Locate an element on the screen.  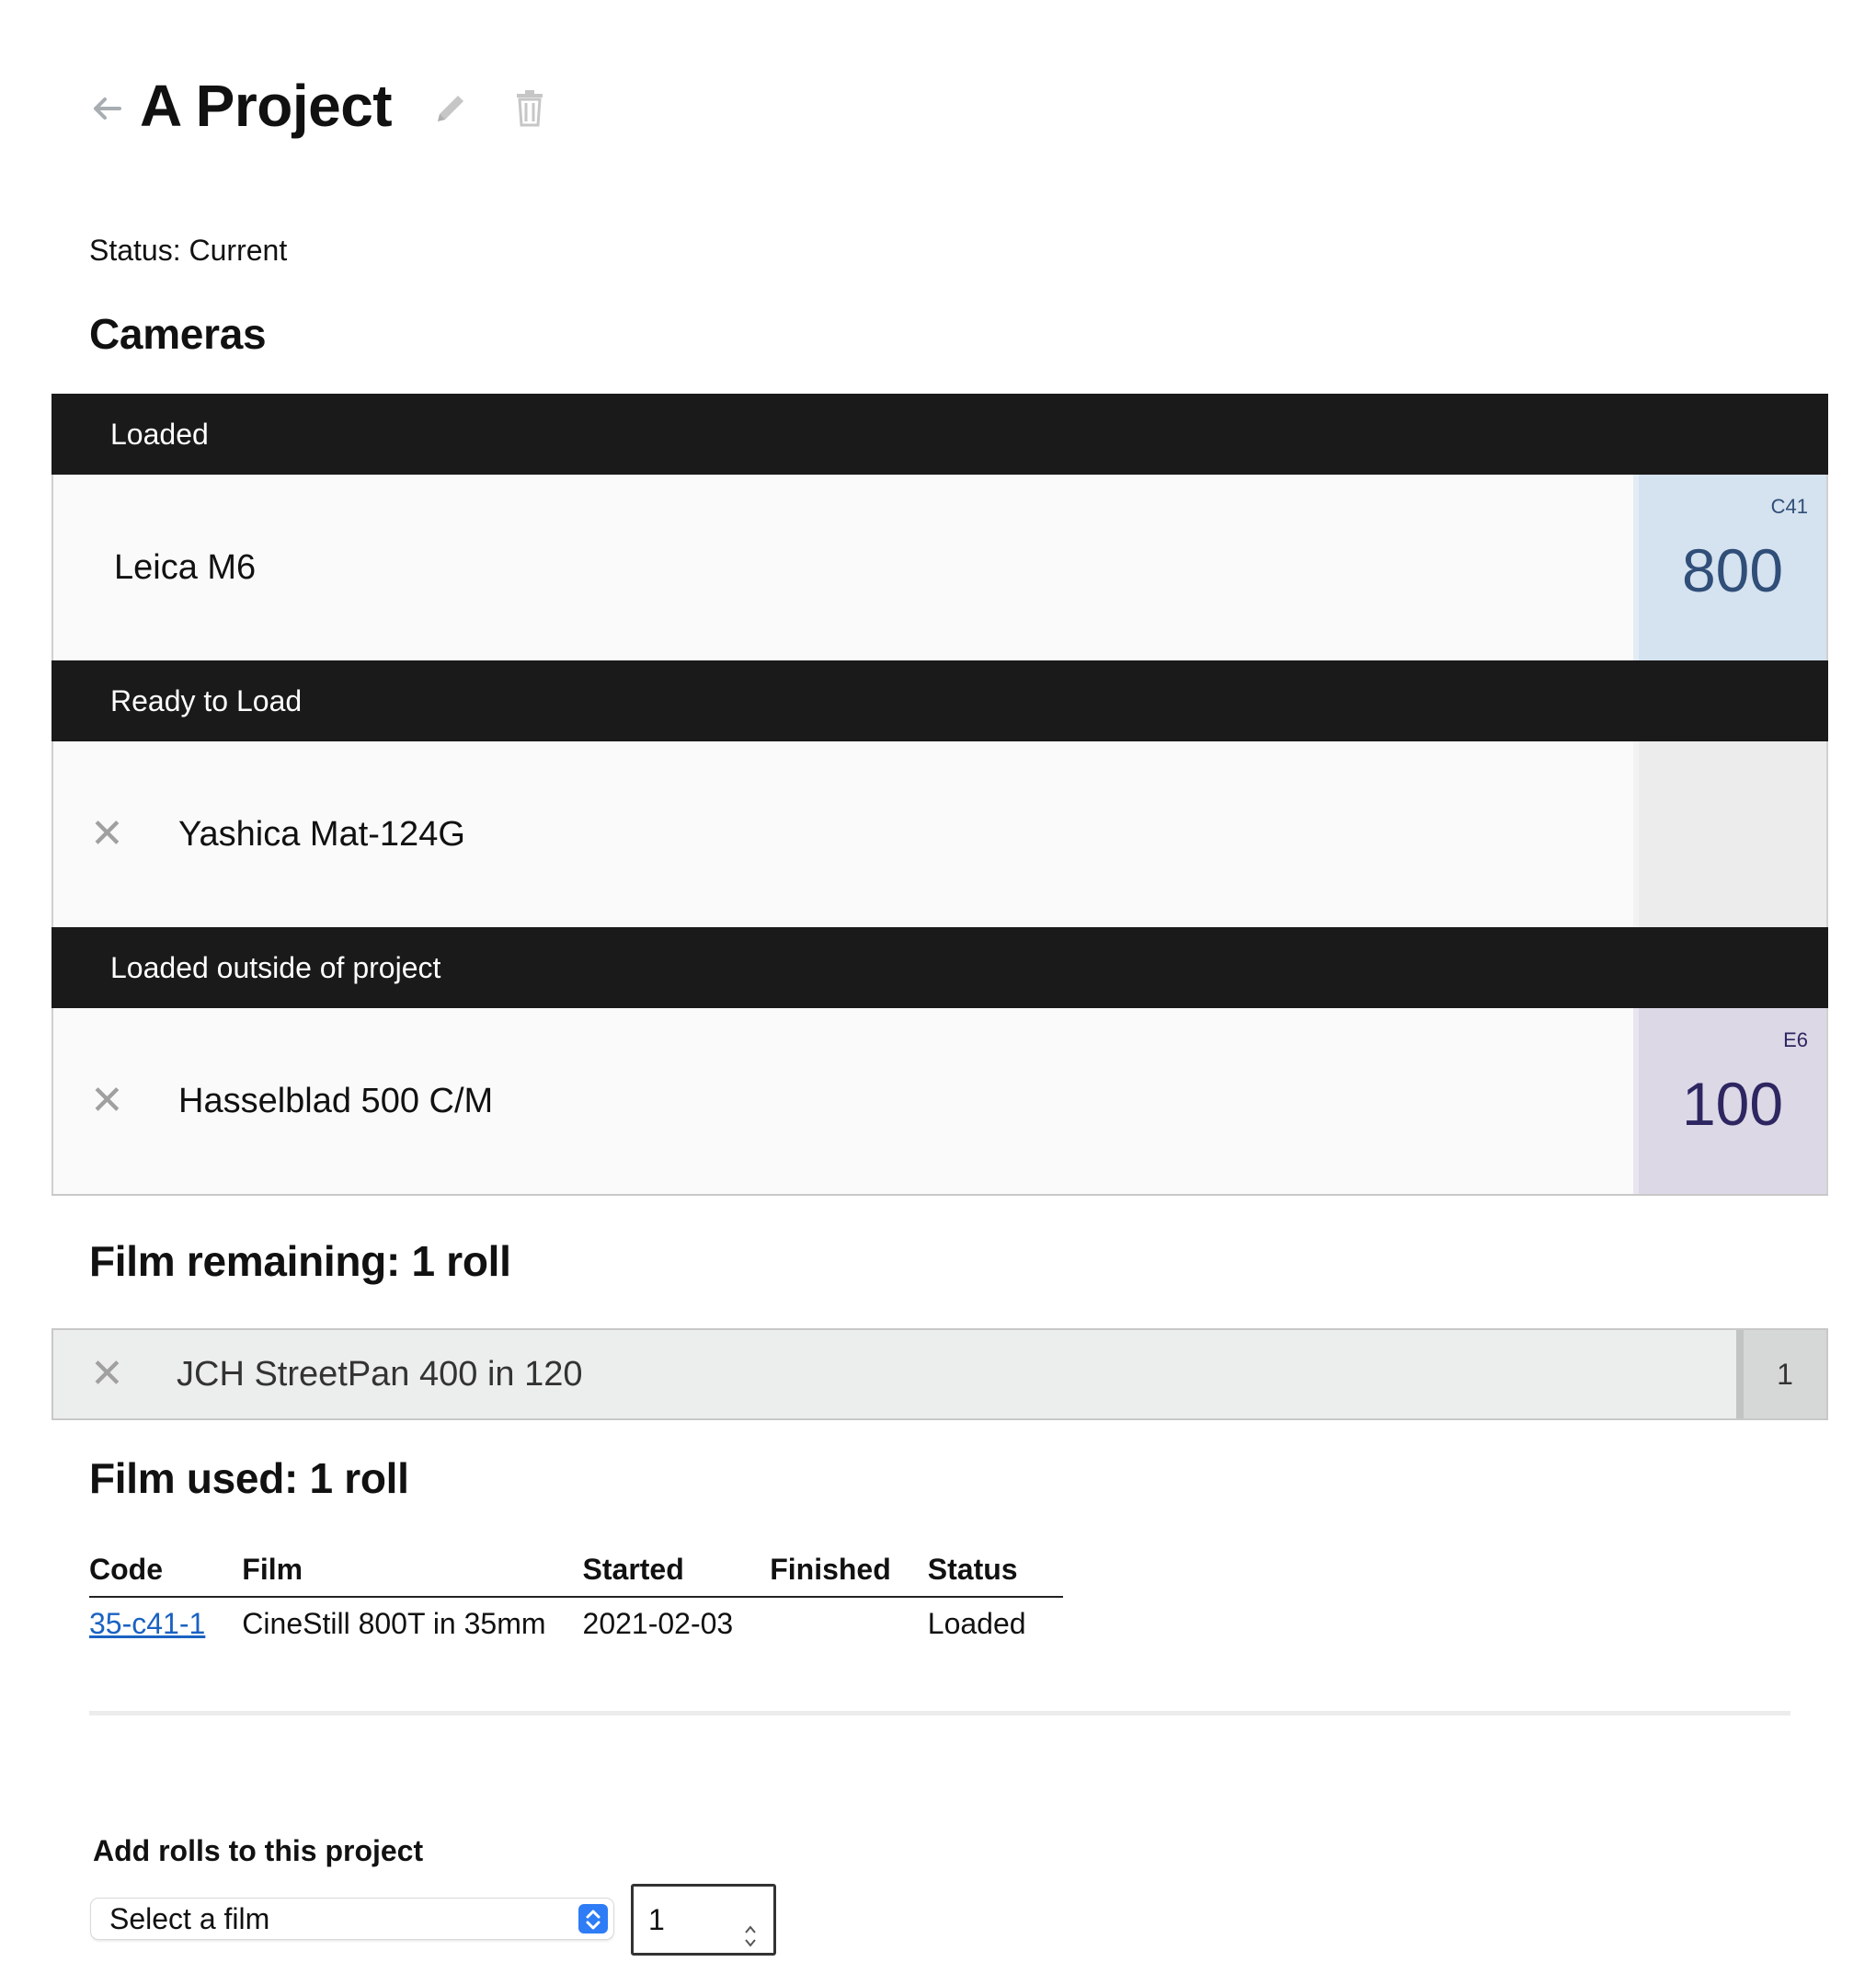
section-divider is located at coordinates (939, 1713).